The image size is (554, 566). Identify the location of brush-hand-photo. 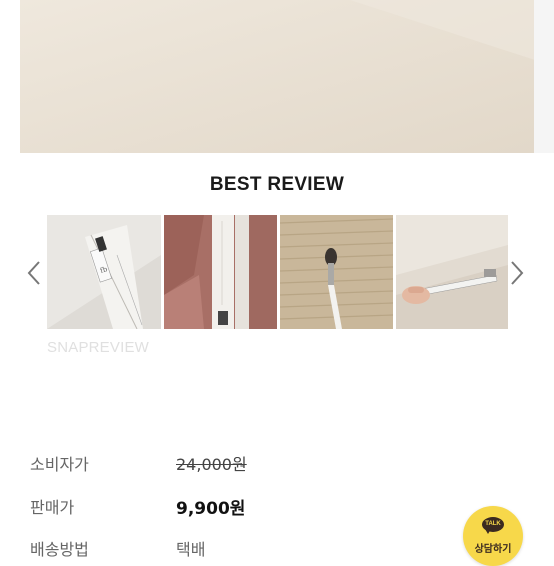
(452, 272).